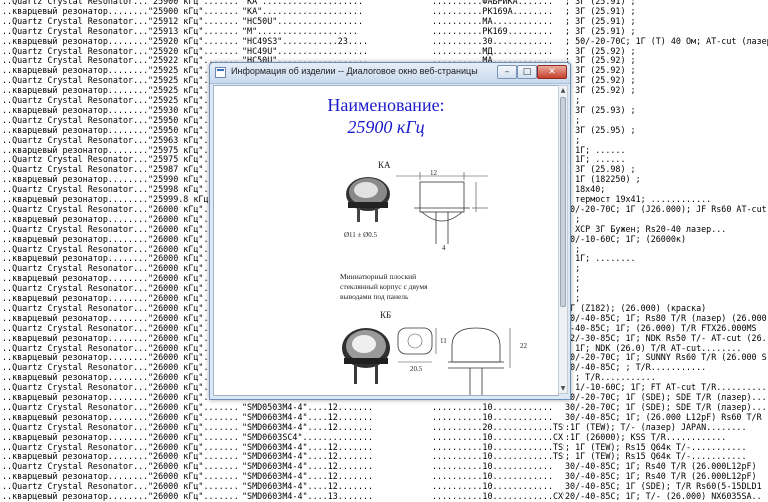 The image size is (768, 502). I want to click on item-notes: /-40-85C; 1Г; (26.000) T/R FTX26.000MS, so click(661, 327).